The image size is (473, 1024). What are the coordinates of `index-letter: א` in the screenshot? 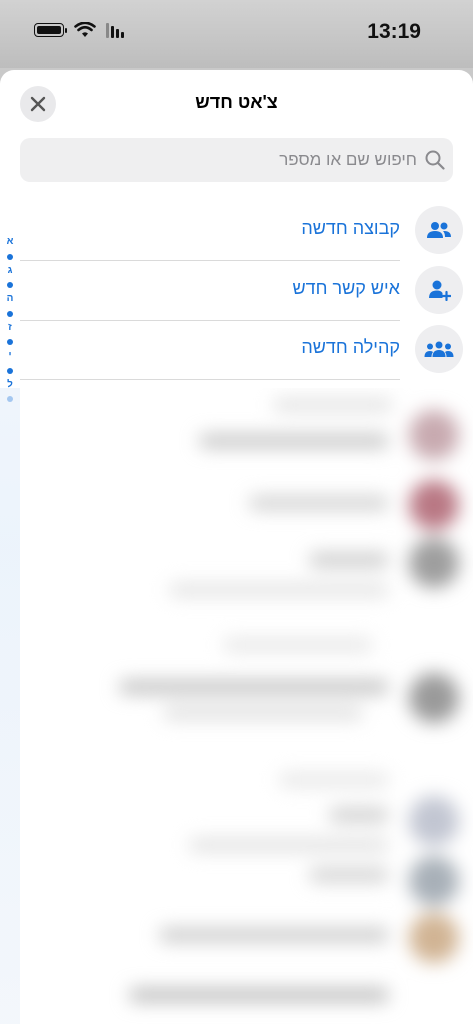 It's located at (10, 242).